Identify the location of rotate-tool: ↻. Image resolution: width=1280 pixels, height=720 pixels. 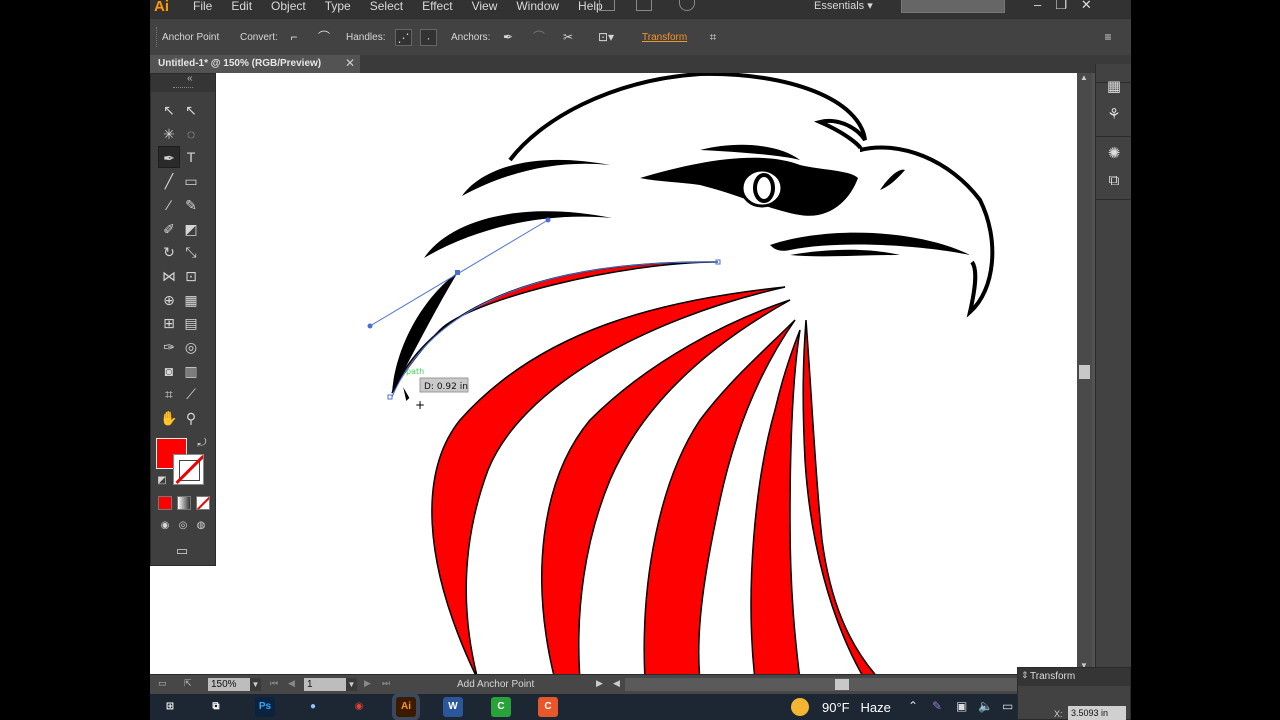
(169, 252).